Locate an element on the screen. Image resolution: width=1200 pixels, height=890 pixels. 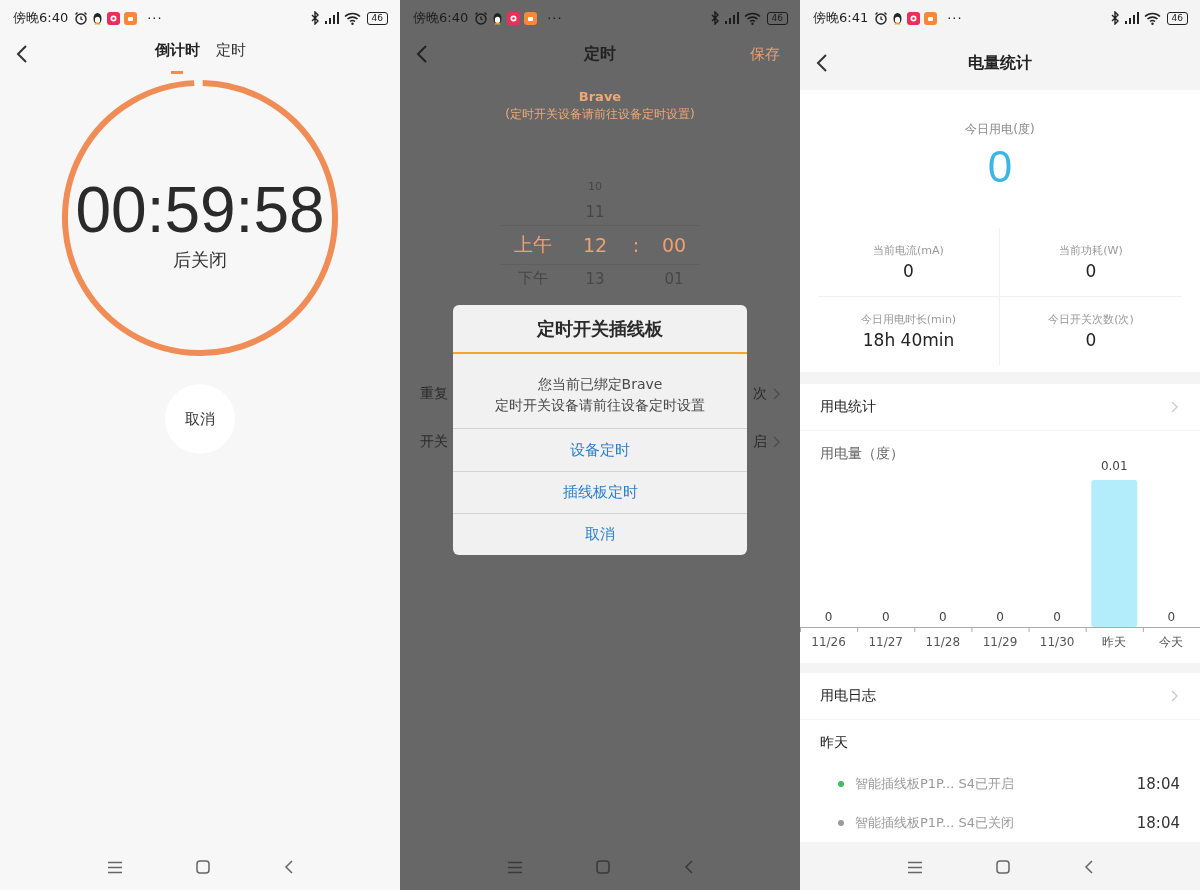
tab: 定时 is located at coordinates (230, 52).